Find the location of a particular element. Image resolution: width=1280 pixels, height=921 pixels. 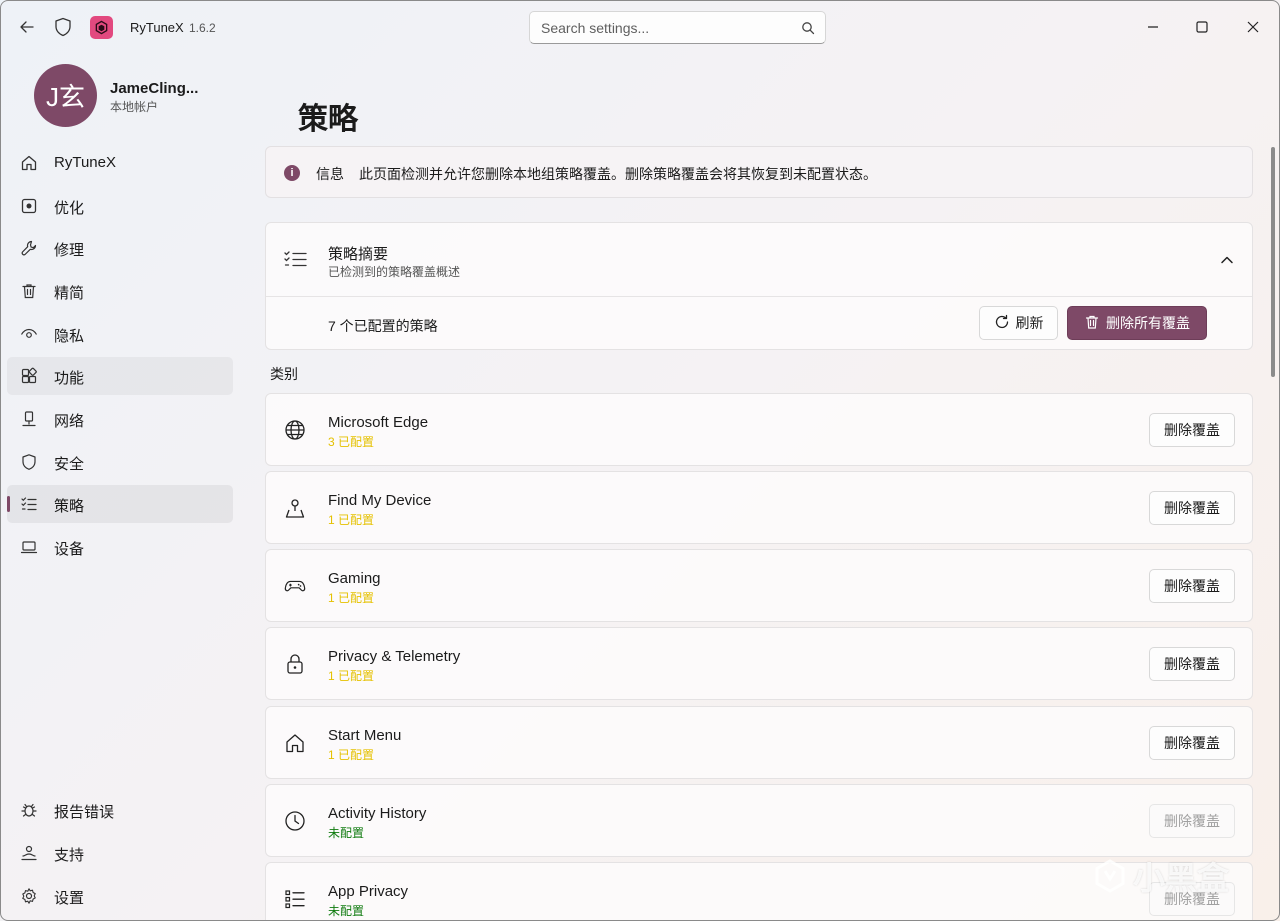

sidebar-item-label: 报告错误 is located at coordinates (84, 812).